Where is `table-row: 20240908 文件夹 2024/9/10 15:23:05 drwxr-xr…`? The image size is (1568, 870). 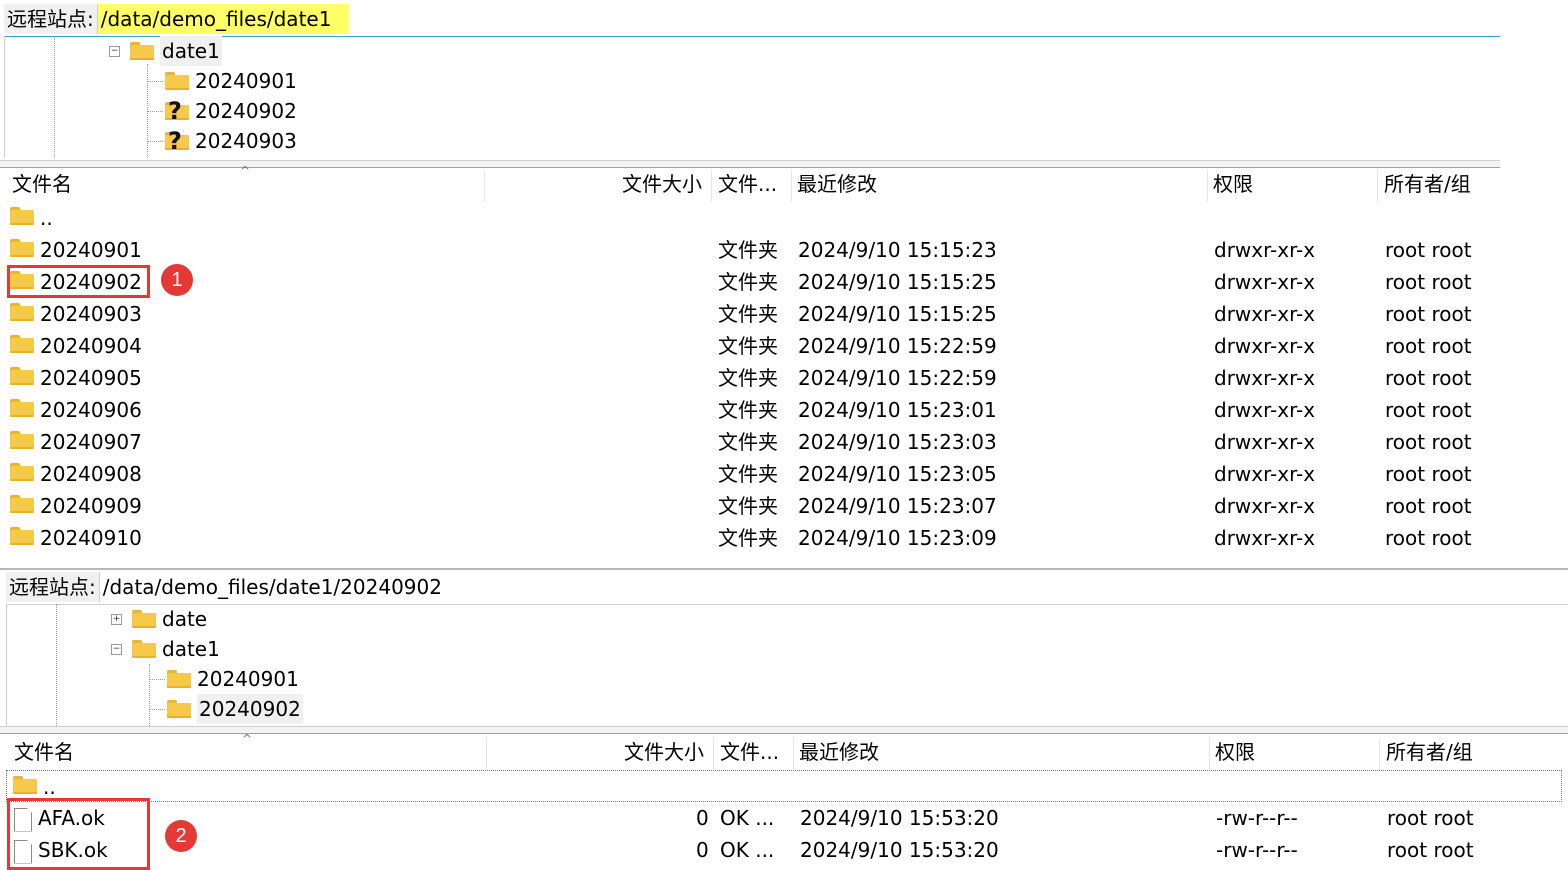
table-row: 20240908 文件夹 2024/9/10 15:23:05 drwxr-xr… is located at coordinates (752, 474).